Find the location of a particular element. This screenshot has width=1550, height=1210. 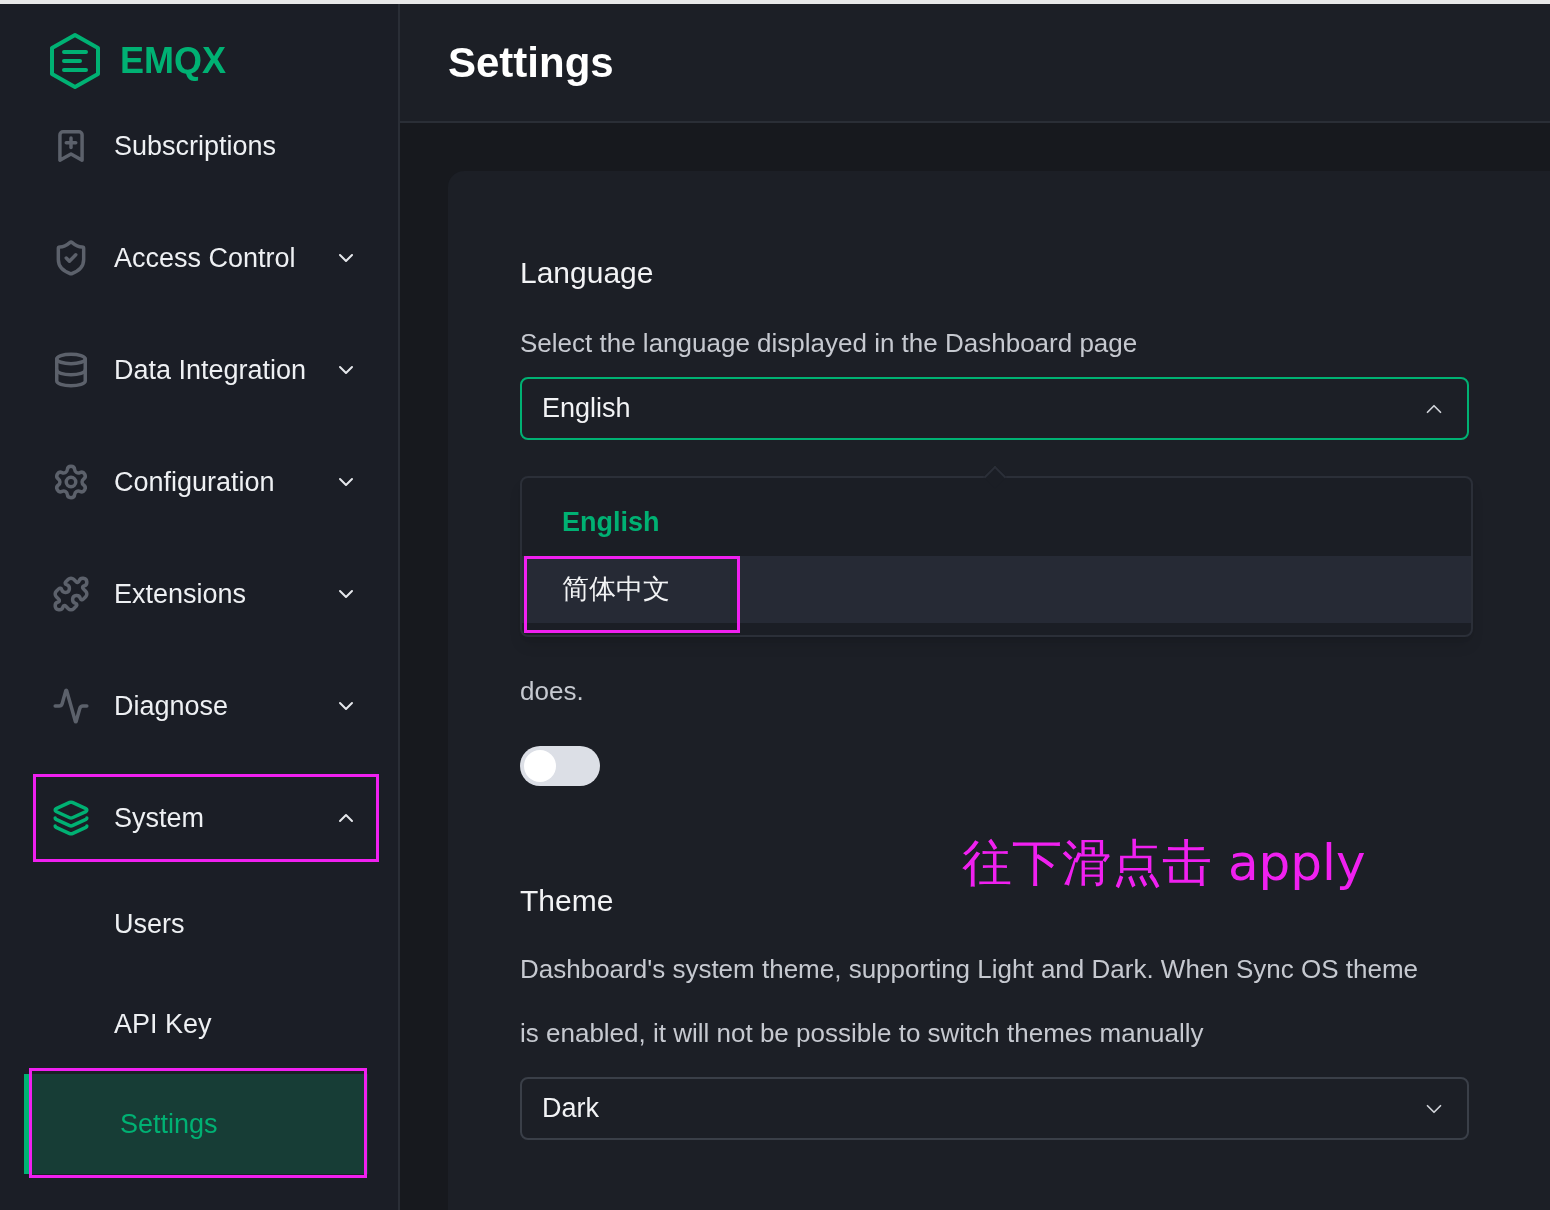

brand-name: EMQX is located at coordinates (173, 61).